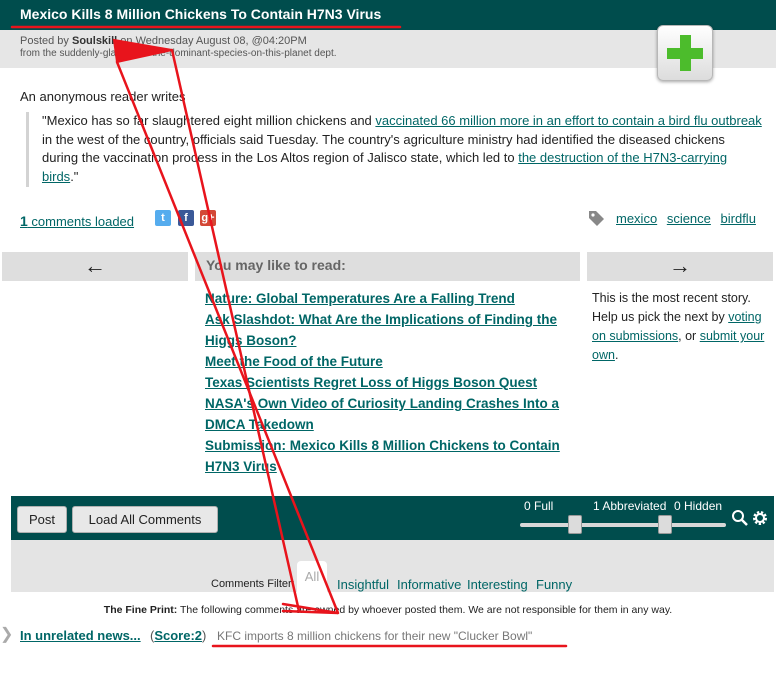  What do you see at coordinates (554, 584) in the screenshot?
I see `filter-funny: Funny` at bounding box center [554, 584].